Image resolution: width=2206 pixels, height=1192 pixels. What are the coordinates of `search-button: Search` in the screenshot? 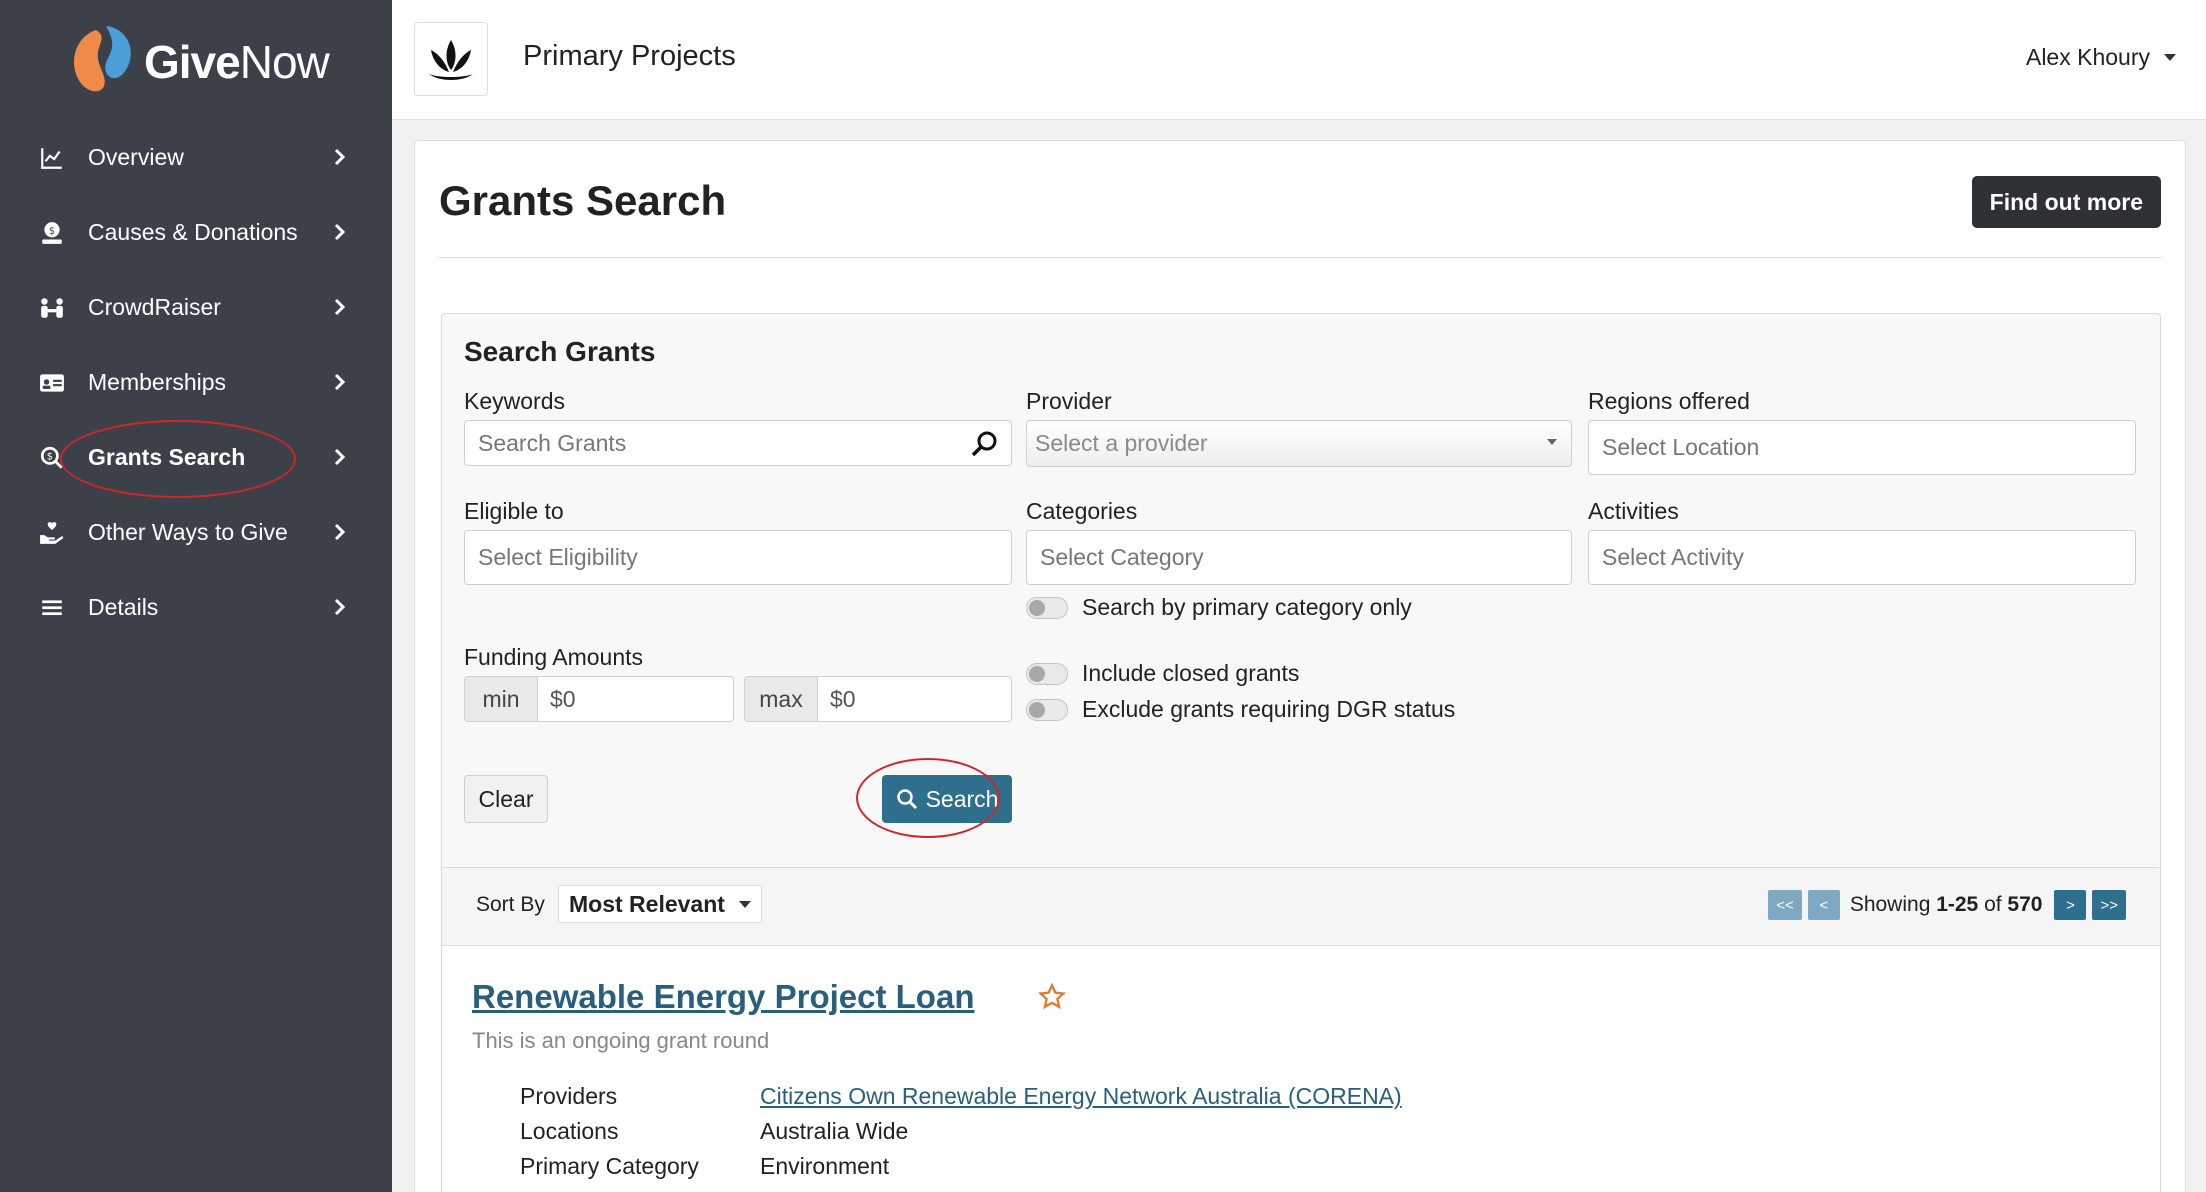 It's located at (947, 799).